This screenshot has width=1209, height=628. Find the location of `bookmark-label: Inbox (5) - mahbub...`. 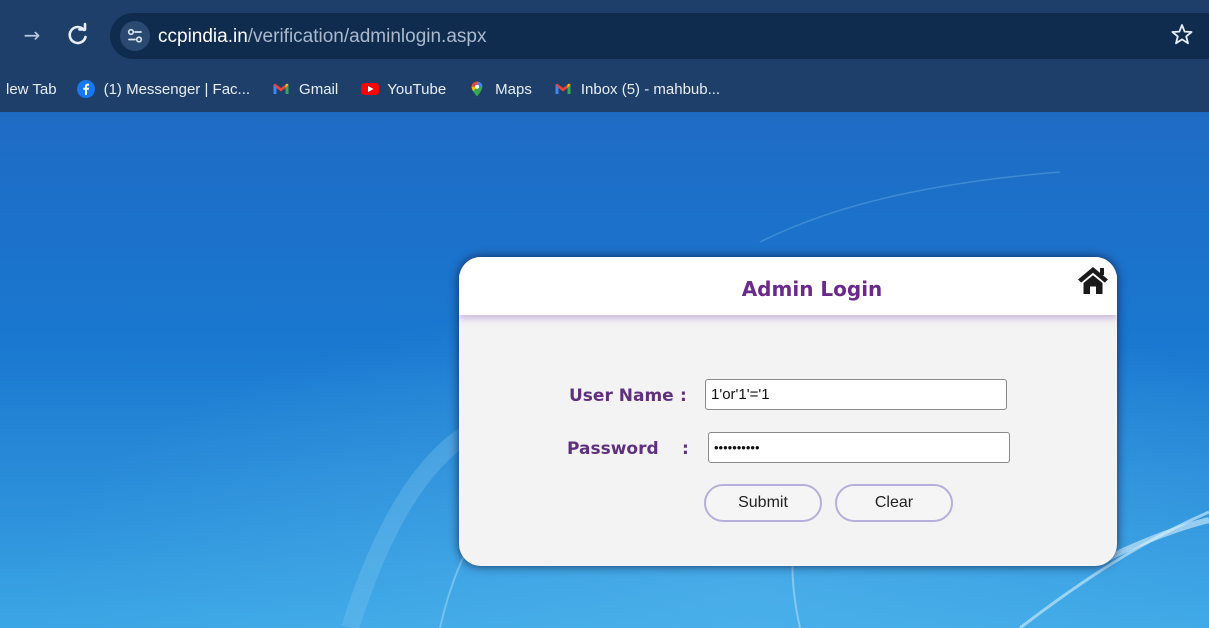

bookmark-label: Inbox (5) - mahbub... is located at coordinates (650, 89).